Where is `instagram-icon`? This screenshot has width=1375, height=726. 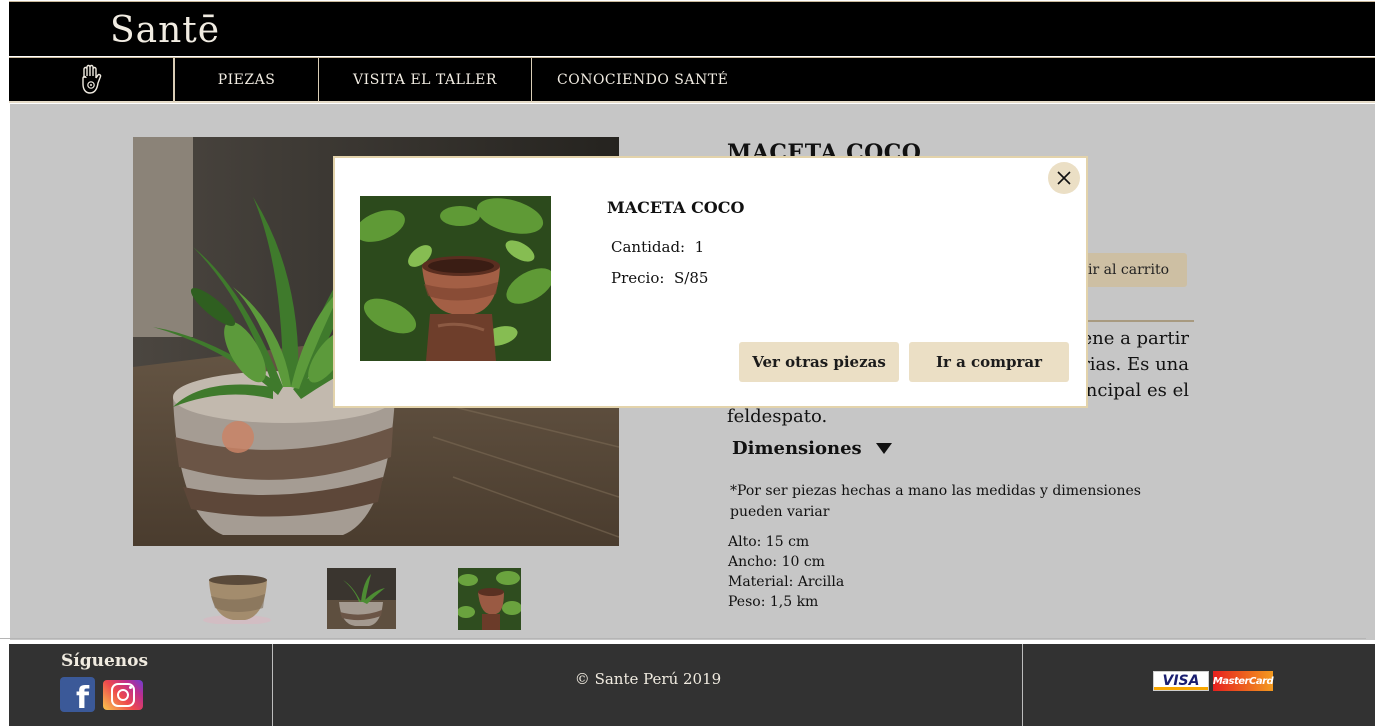 instagram-icon is located at coordinates (123, 695).